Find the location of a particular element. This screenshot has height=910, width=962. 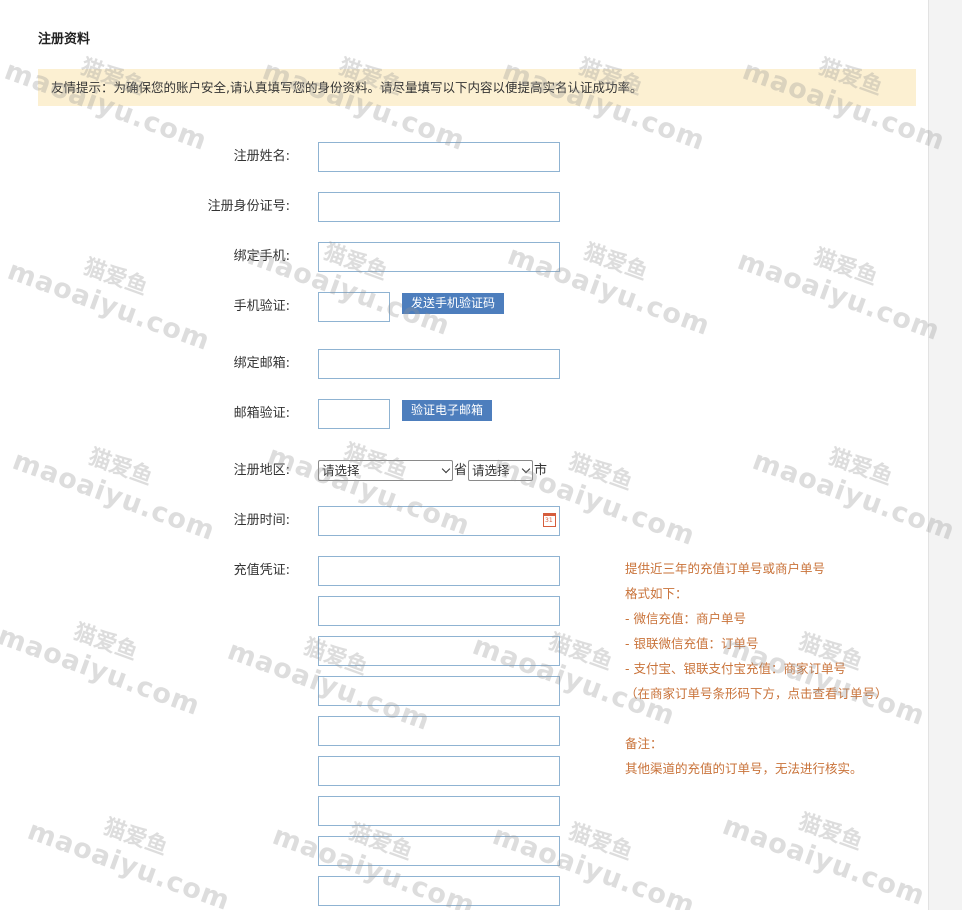

hint-line: - 微信充值：商户单号 is located at coordinates (685, 618).